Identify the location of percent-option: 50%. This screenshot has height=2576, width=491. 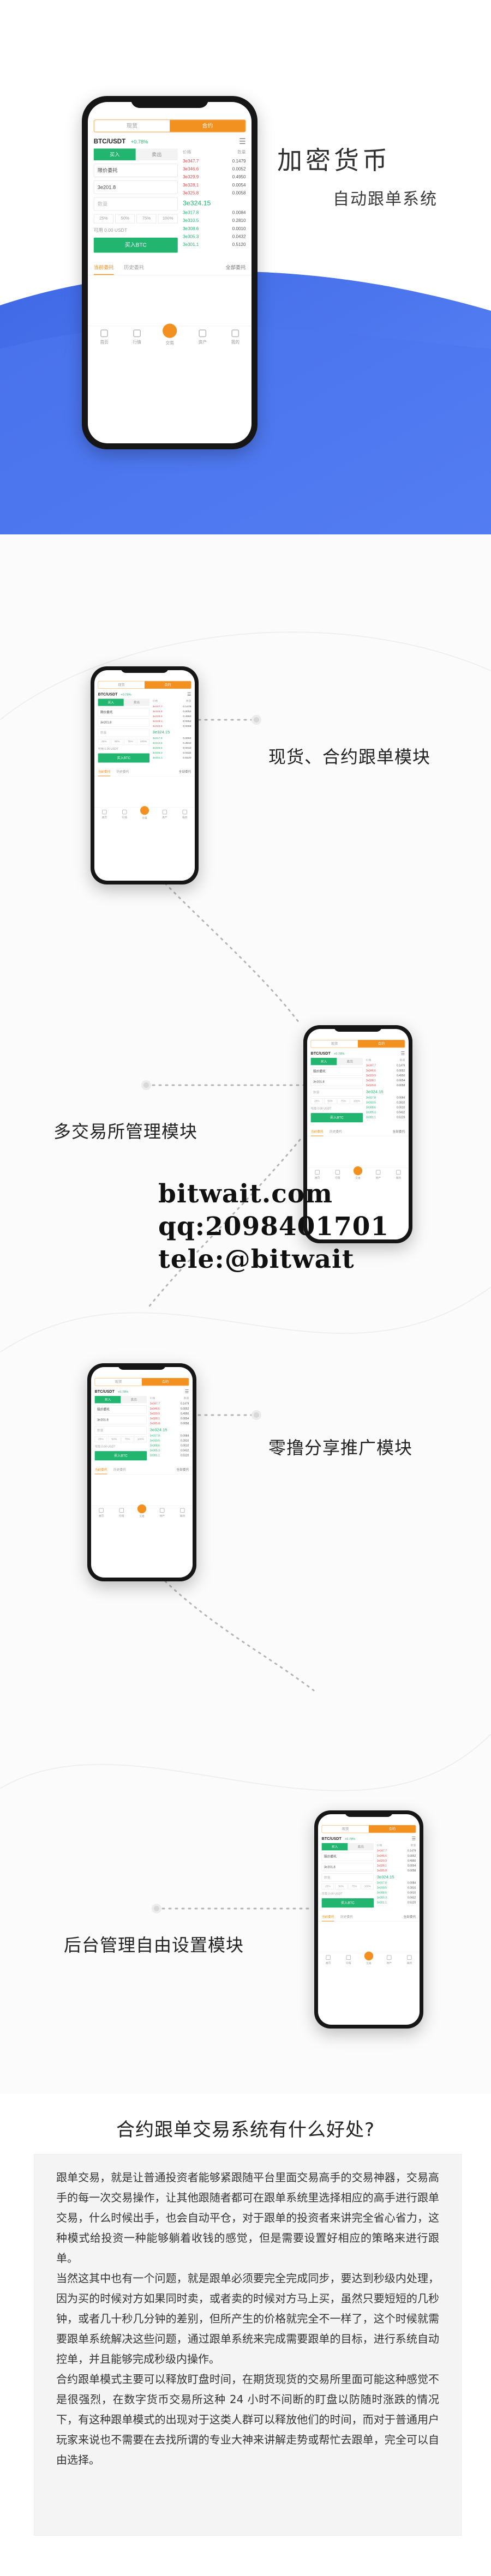
(115, 1439).